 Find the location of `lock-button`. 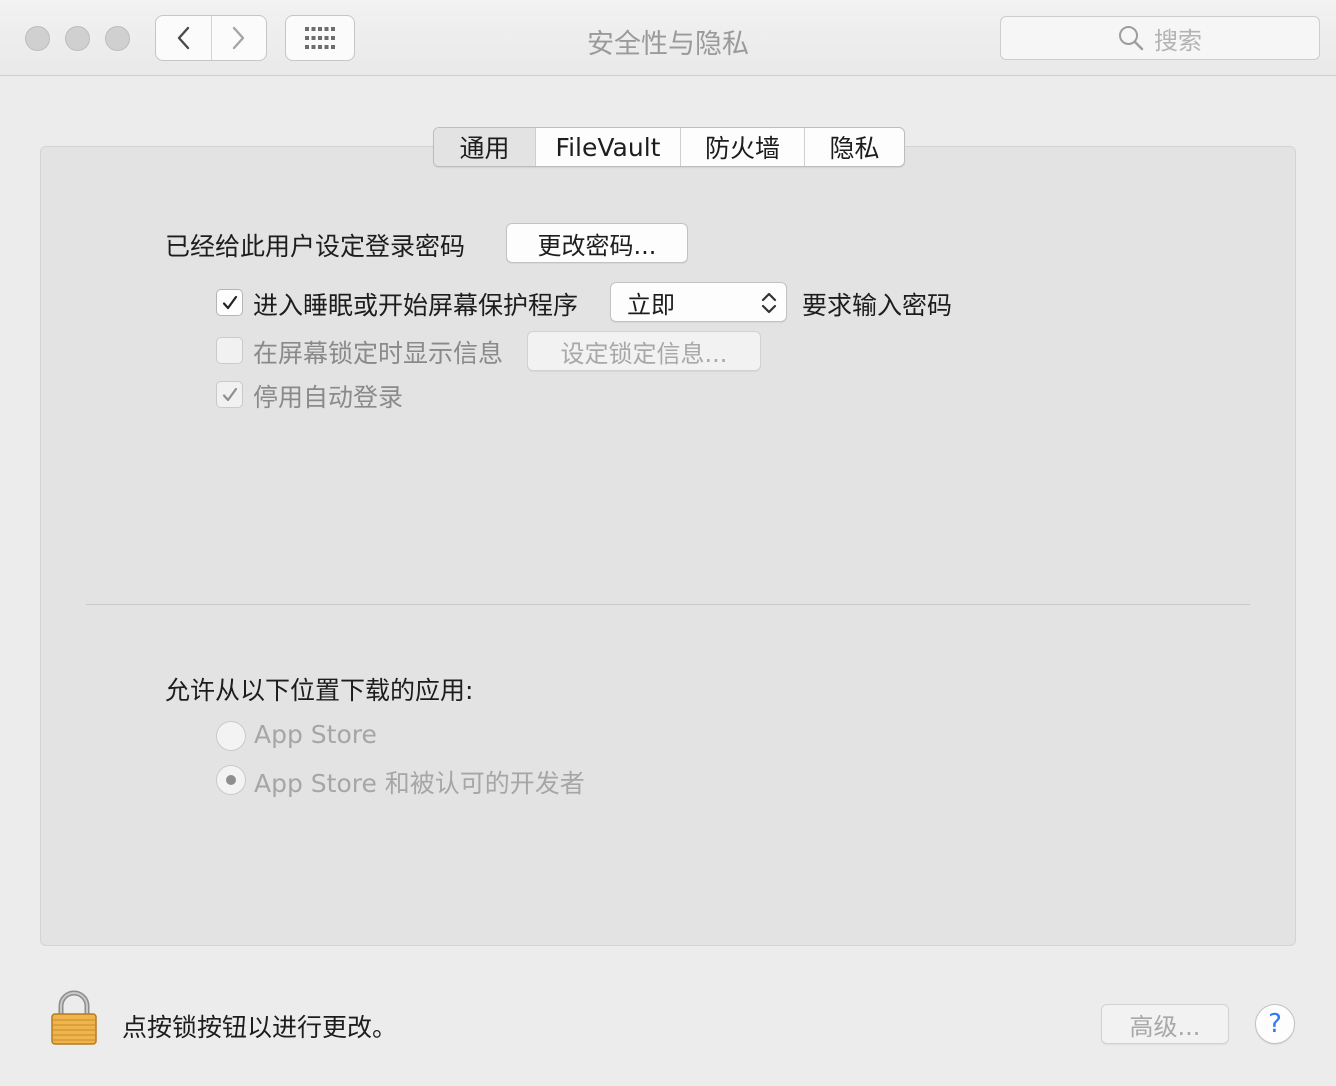

lock-button is located at coordinates (74, 1020).